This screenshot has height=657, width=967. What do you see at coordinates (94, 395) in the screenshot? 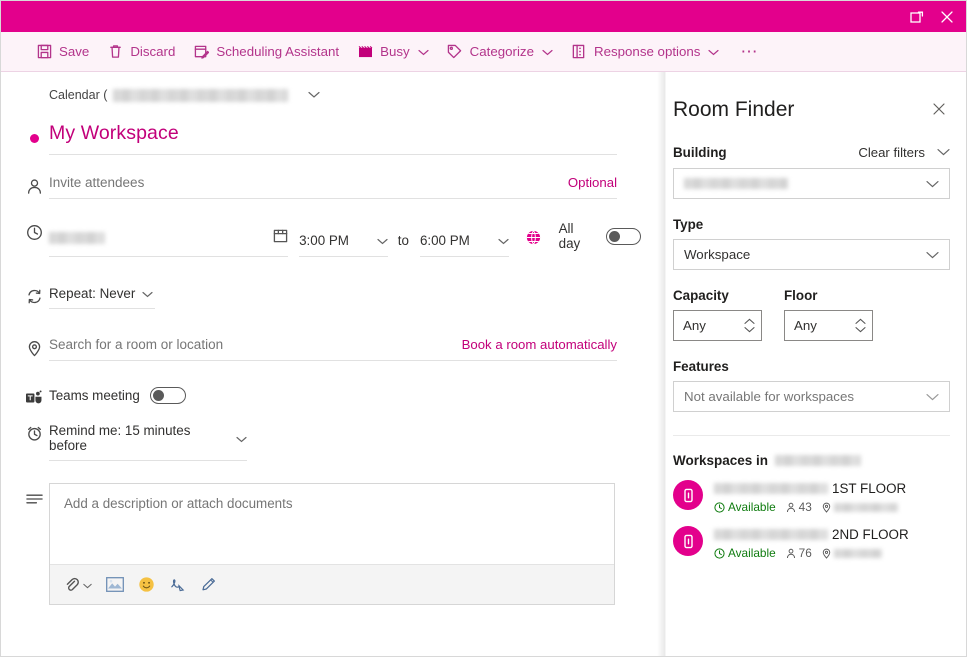
I see `teams-meeting-label: Teams meeting` at bounding box center [94, 395].